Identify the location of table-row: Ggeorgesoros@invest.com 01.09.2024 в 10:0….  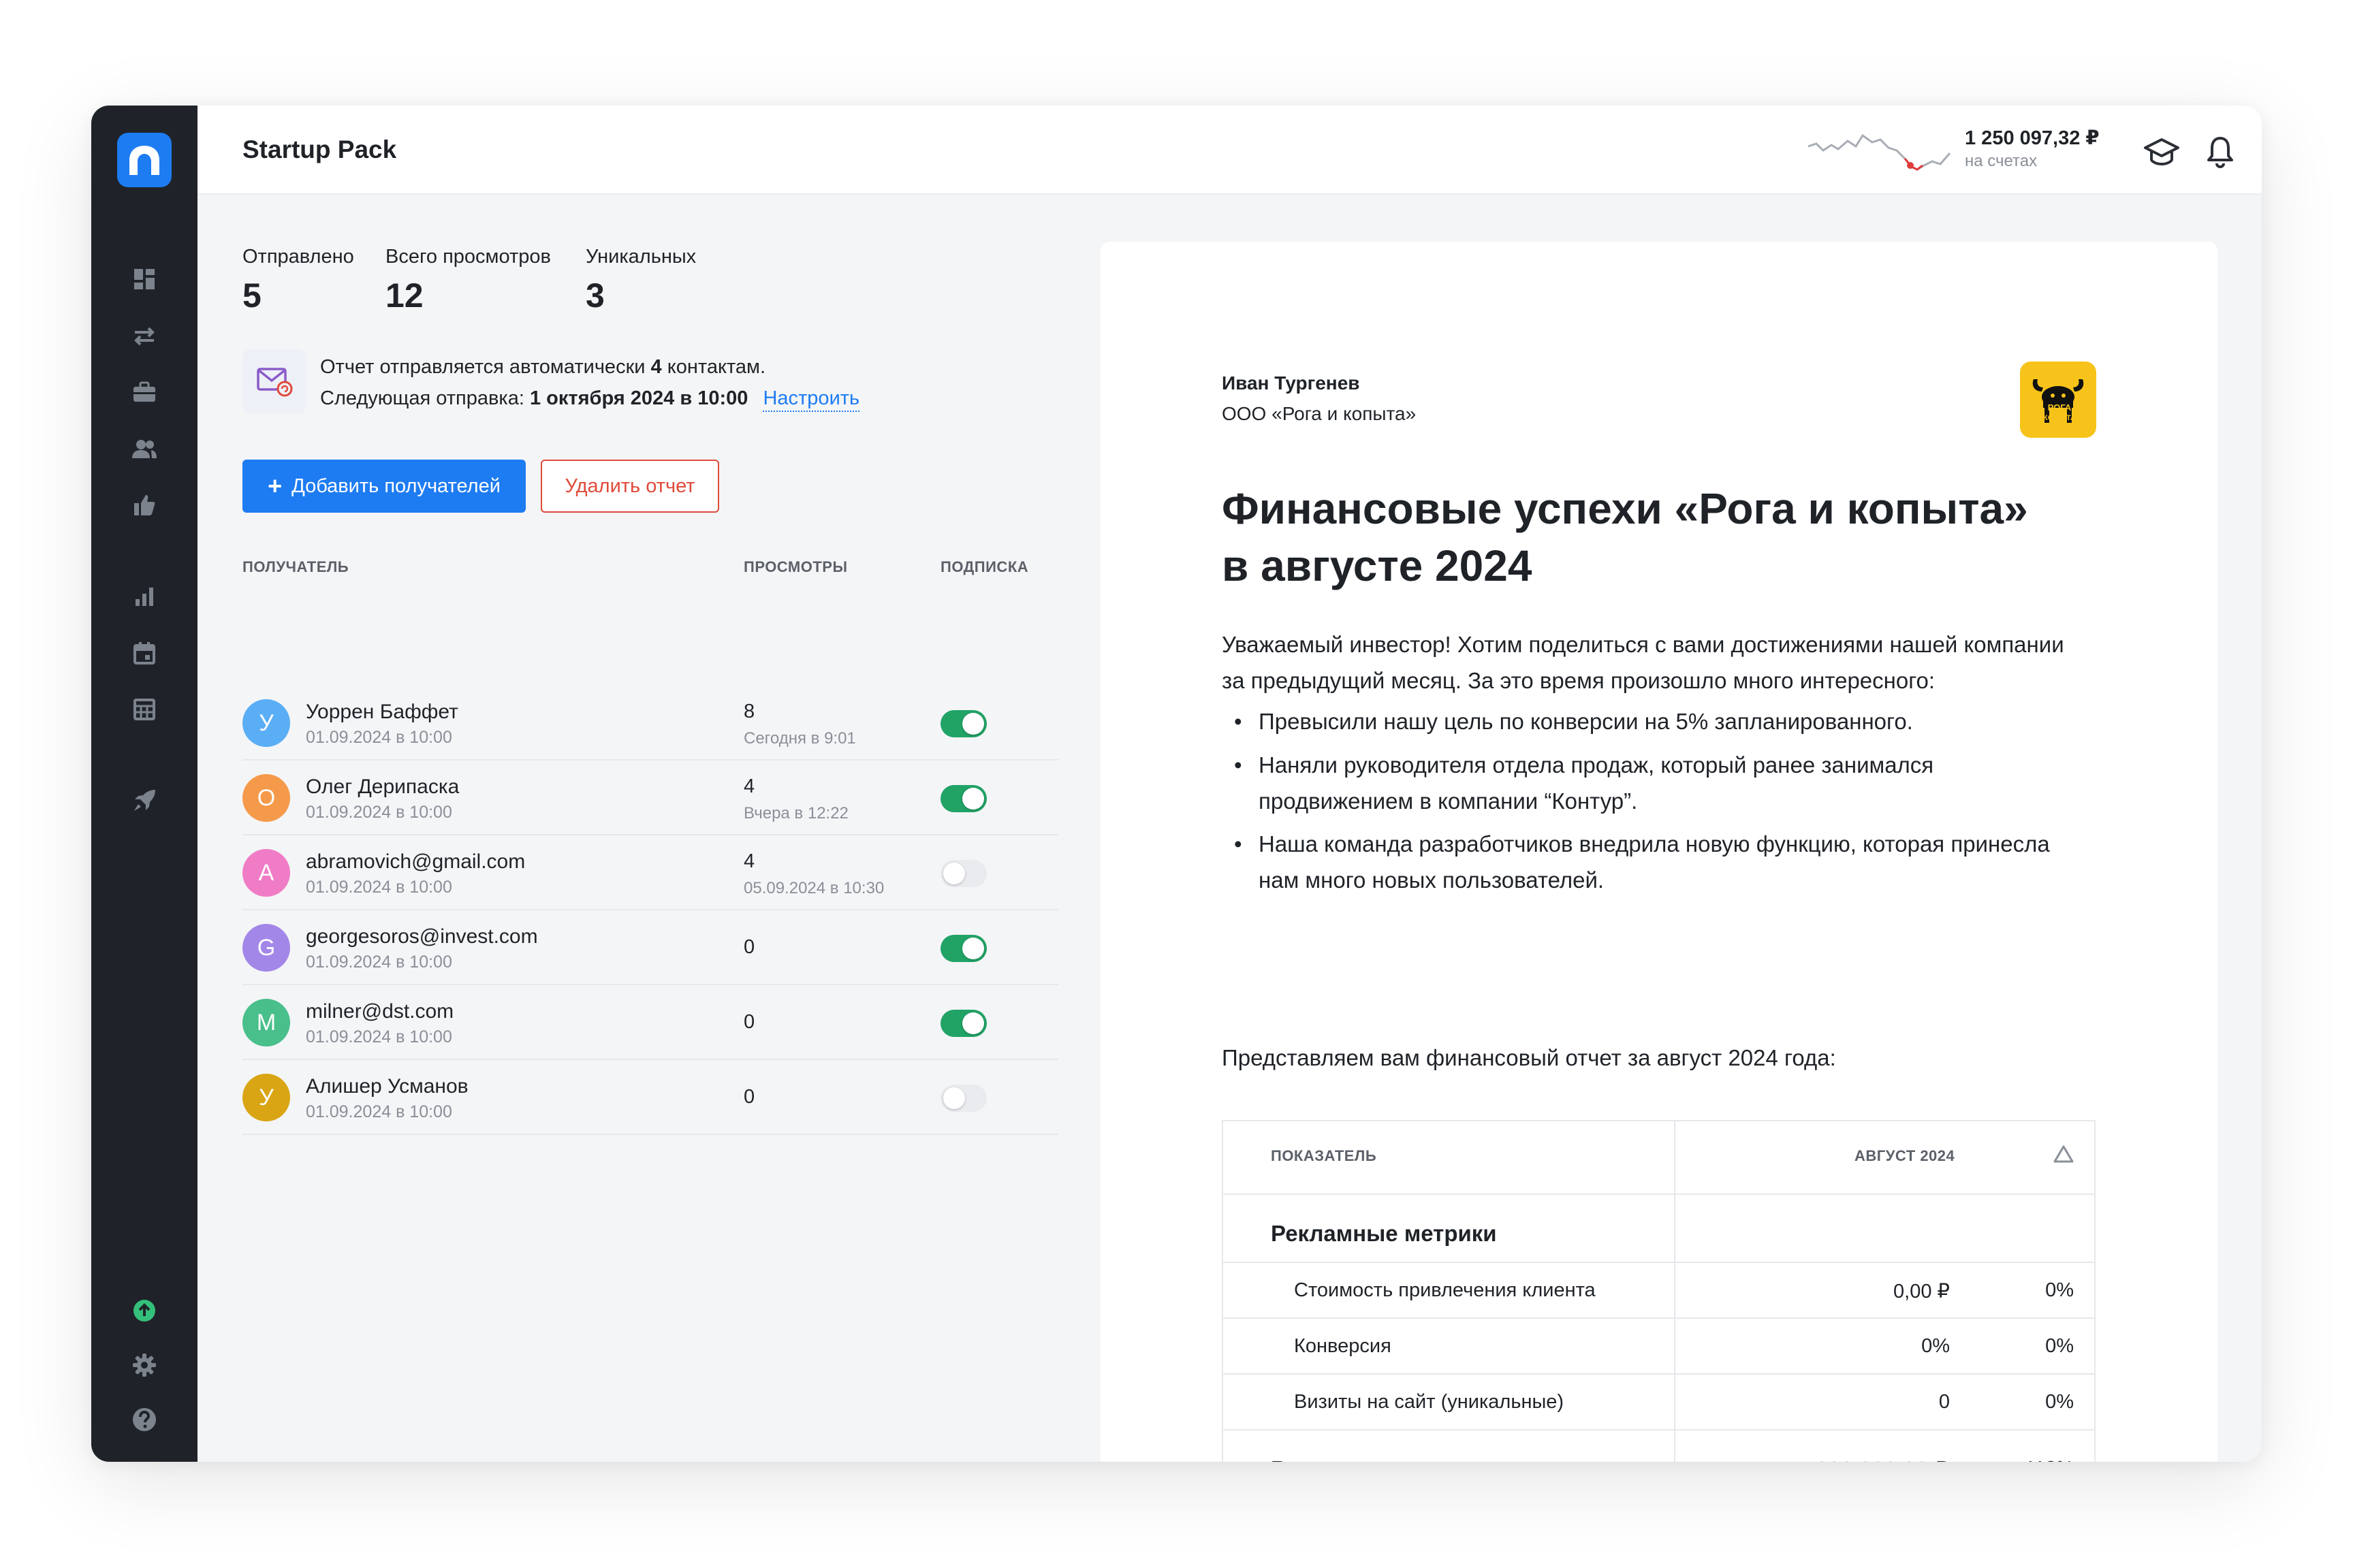
(650, 947).